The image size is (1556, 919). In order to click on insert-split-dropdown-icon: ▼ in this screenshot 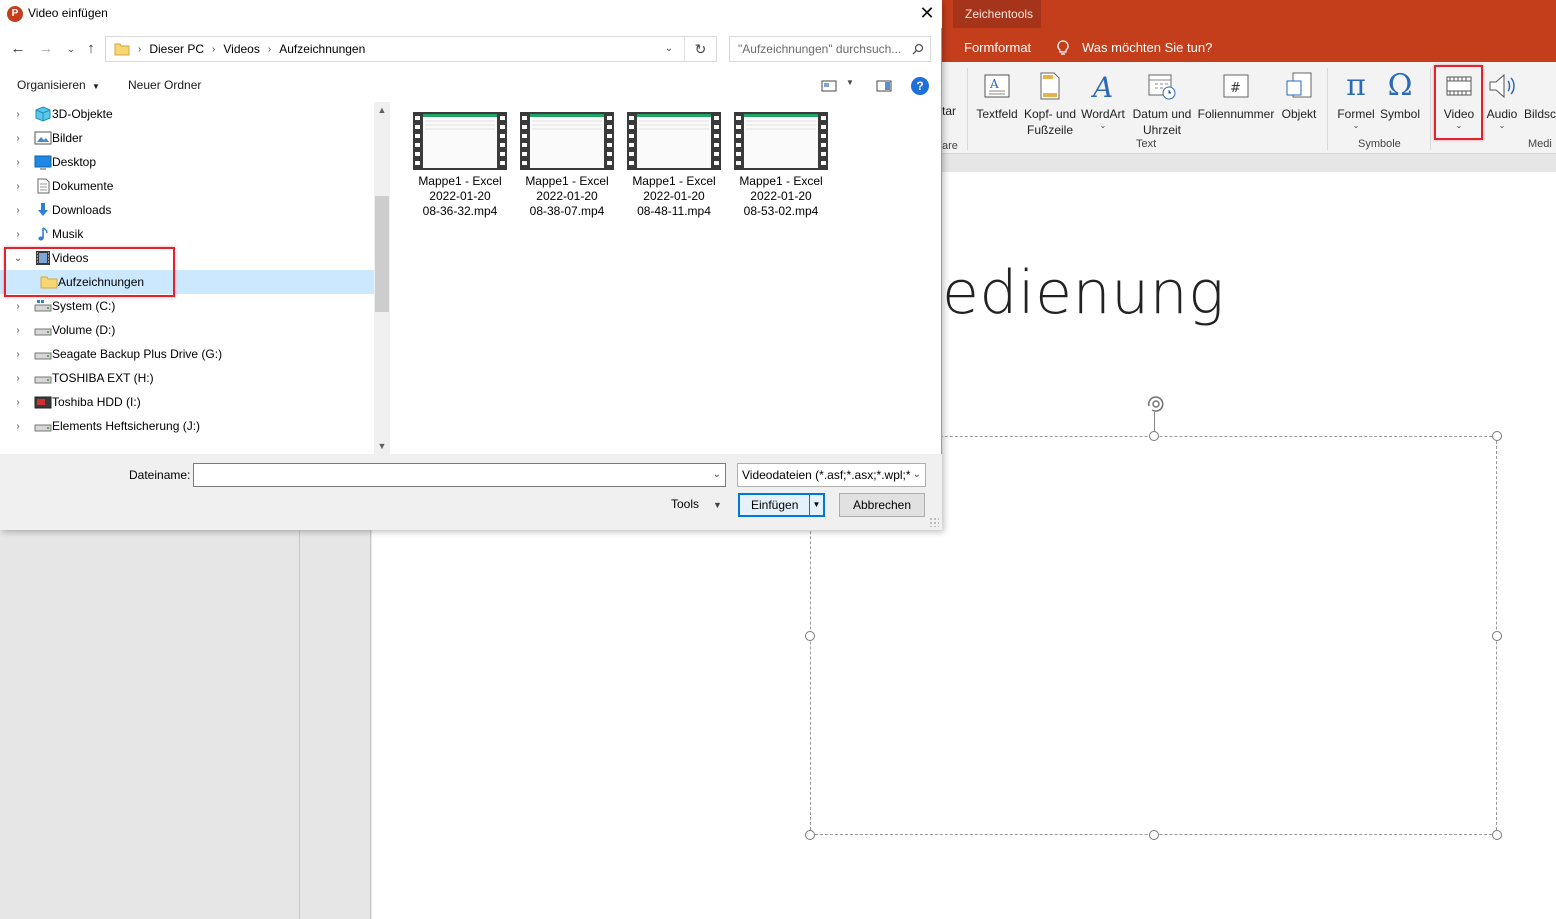, I will do `click(816, 505)`.